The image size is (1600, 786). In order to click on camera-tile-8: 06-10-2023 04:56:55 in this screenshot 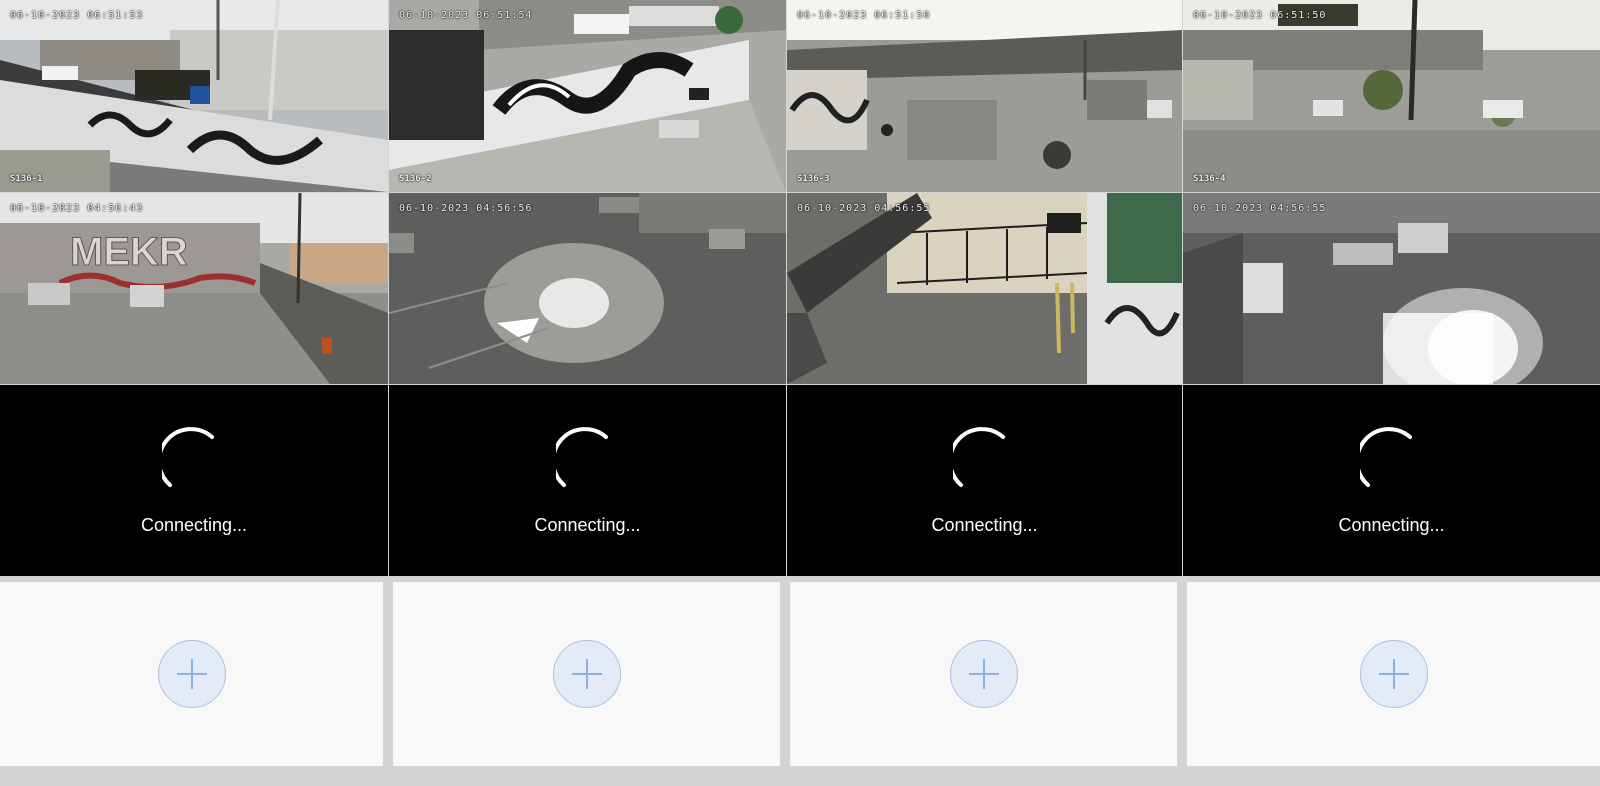, I will do `click(1391, 288)`.